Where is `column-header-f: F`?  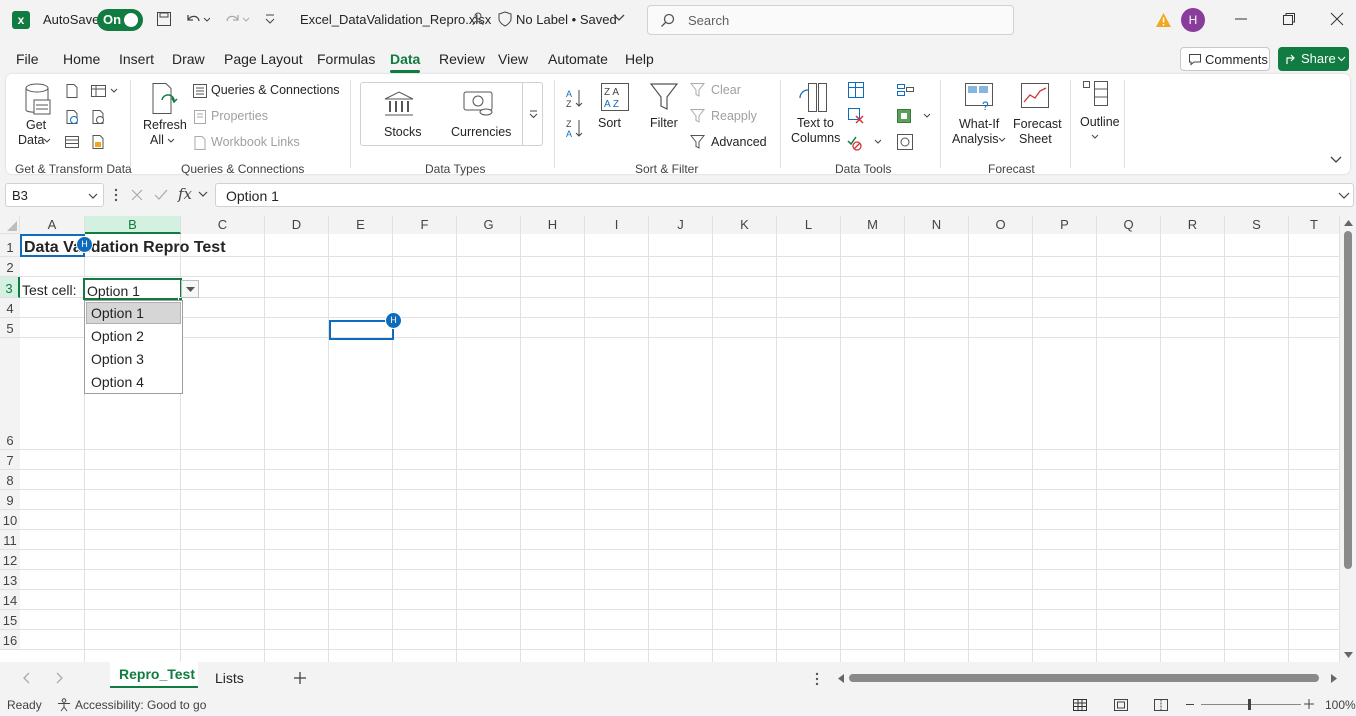 column-header-f: F is located at coordinates (425, 225).